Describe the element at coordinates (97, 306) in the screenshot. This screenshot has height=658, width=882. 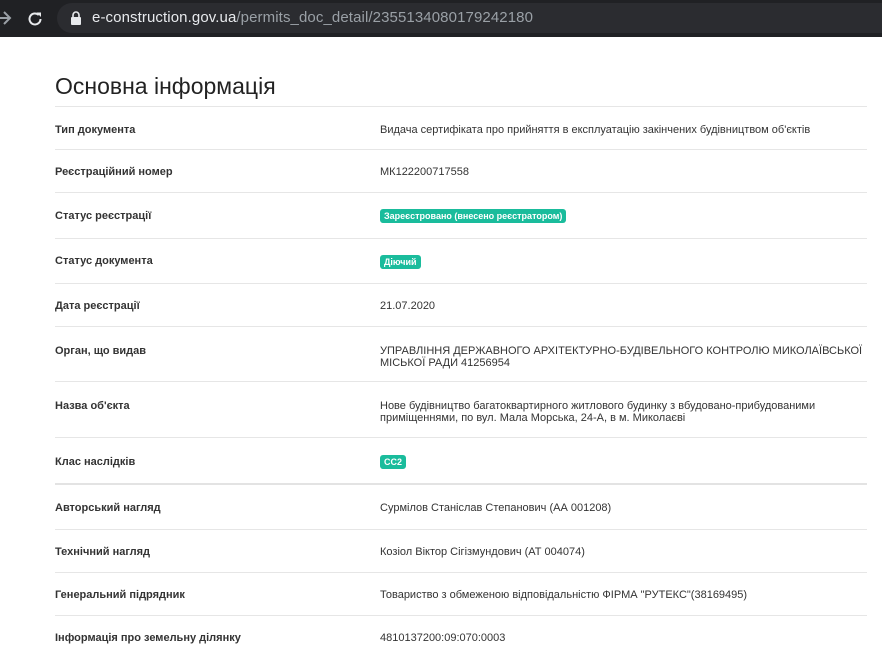
I see `row-label: Дата реєстрації` at that location.